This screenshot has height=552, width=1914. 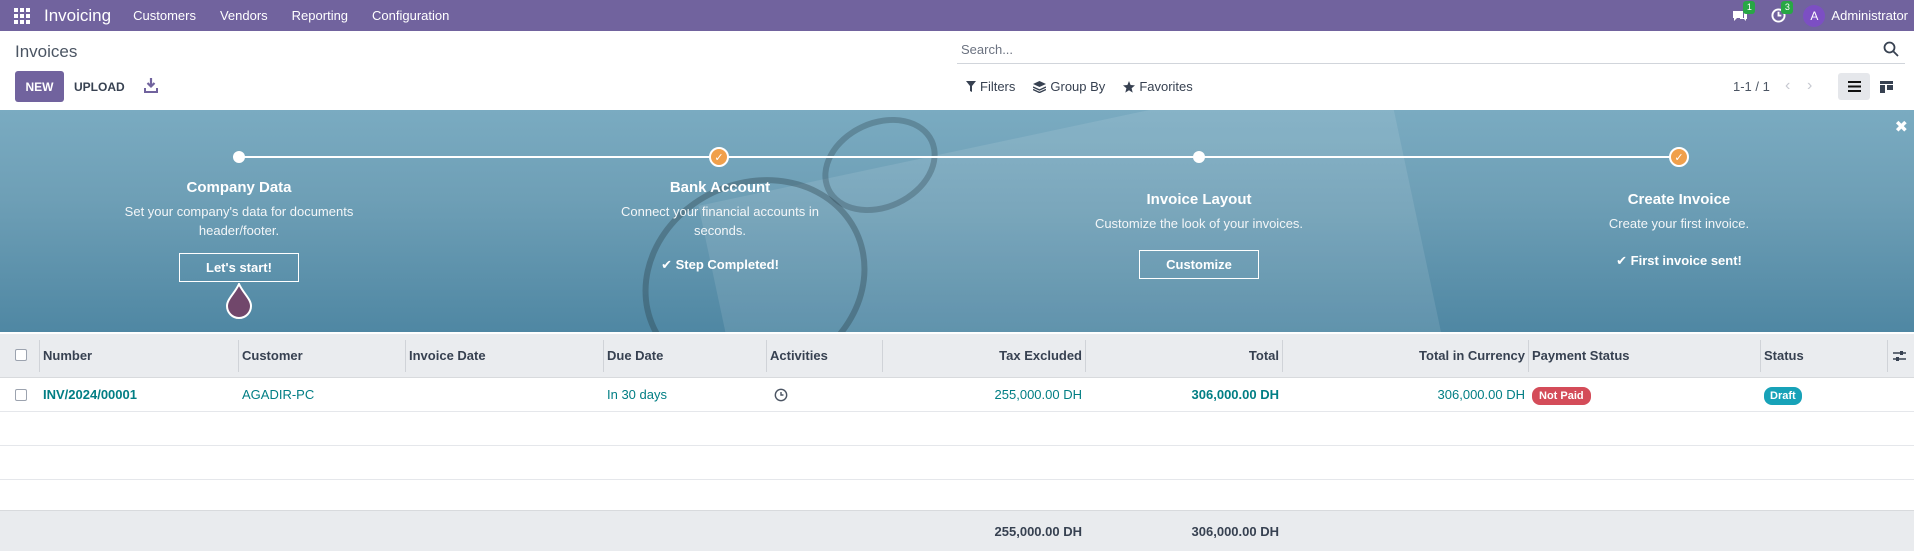 I want to click on row-checkbox, so click(x=21, y=395).